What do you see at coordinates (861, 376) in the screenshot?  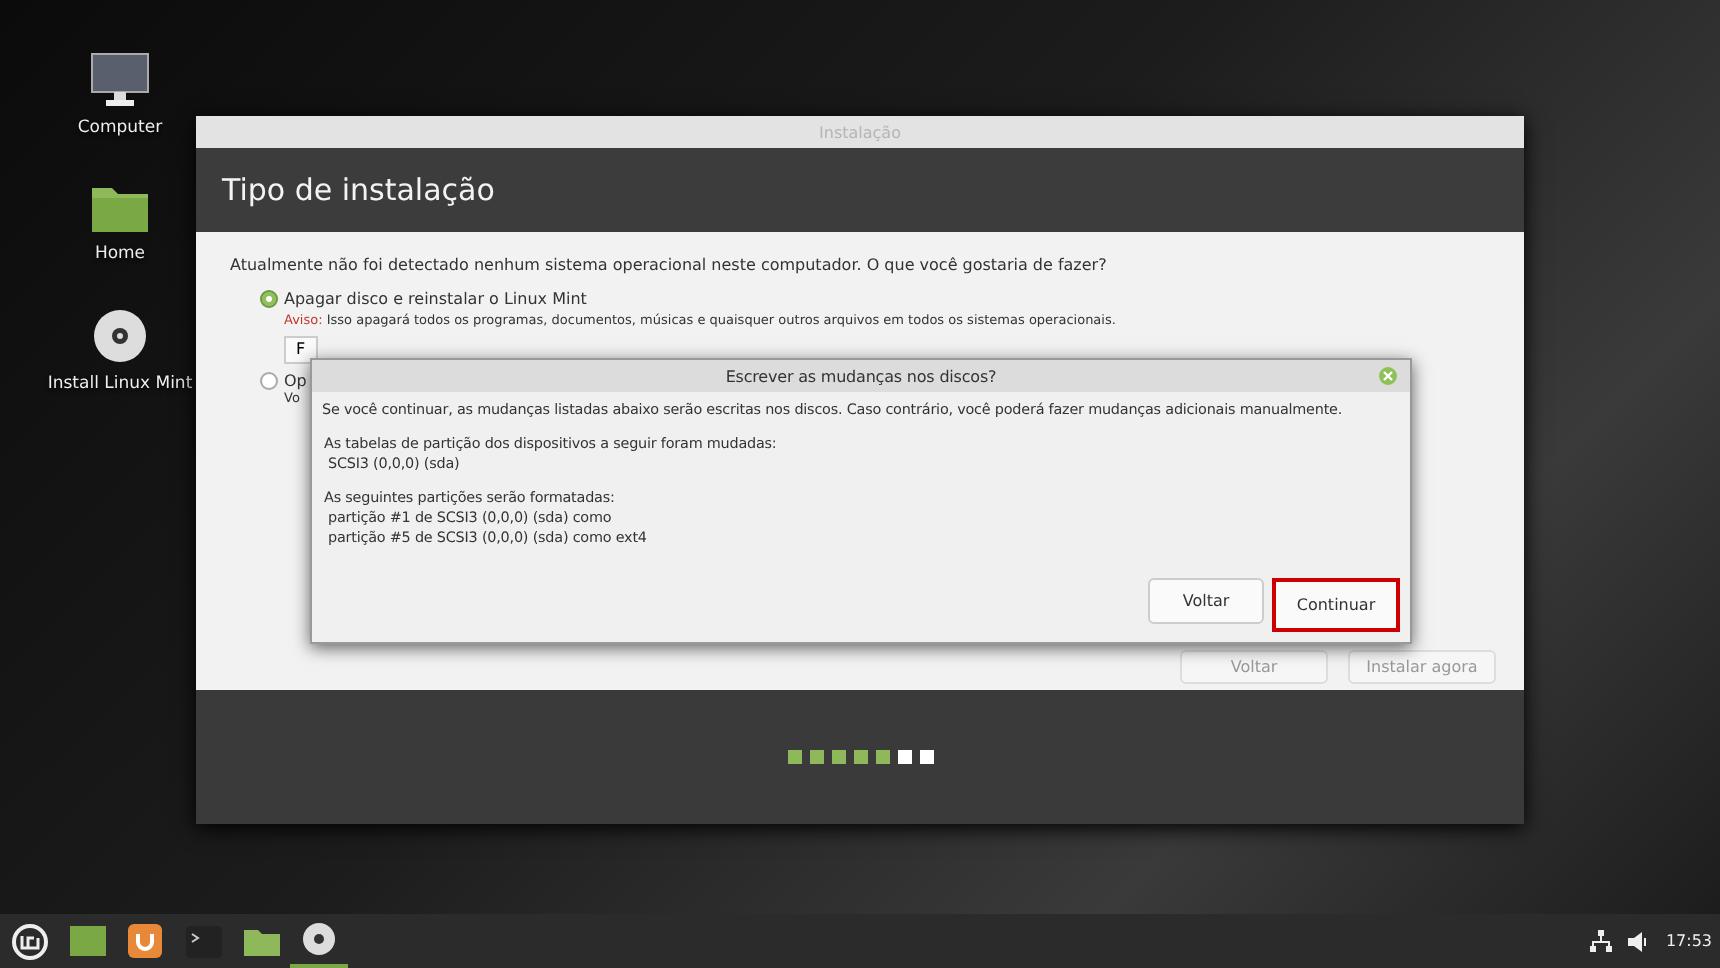 I see `dialog-title: Escrever as mudanças nos discos?` at bounding box center [861, 376].